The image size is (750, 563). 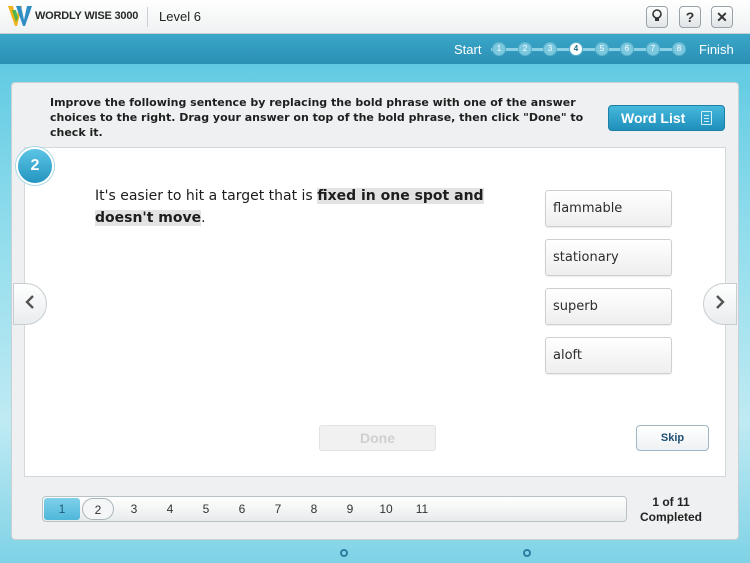 I want to click on answer-choice: superb, so click(x=608, y=306).